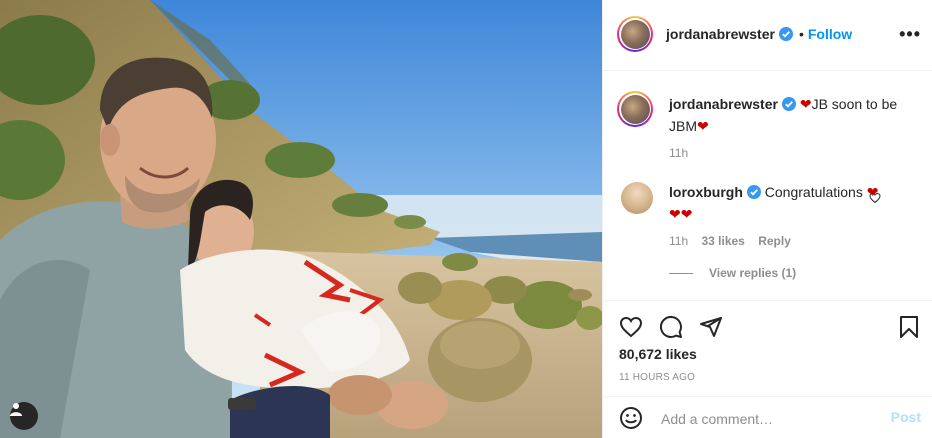 This screenshot has height=438, width=932. Describe the element at coordinates (906, 417) in the screenshot. I see `post-comment-button: Post` at that location.